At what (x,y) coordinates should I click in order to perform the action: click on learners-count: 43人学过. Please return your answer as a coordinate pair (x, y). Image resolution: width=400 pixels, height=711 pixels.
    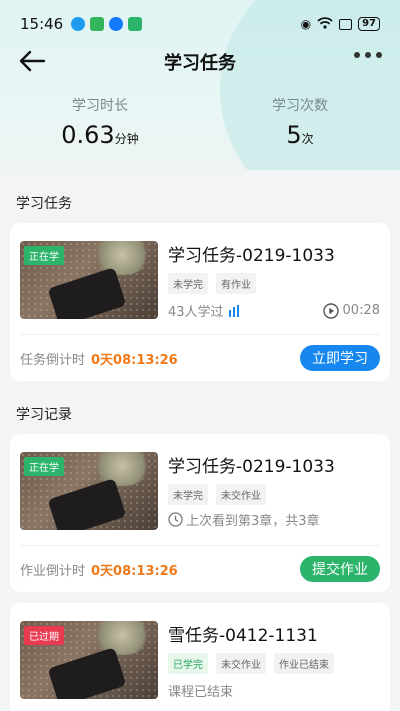
    Looking at the image, I should click on (196, 312).